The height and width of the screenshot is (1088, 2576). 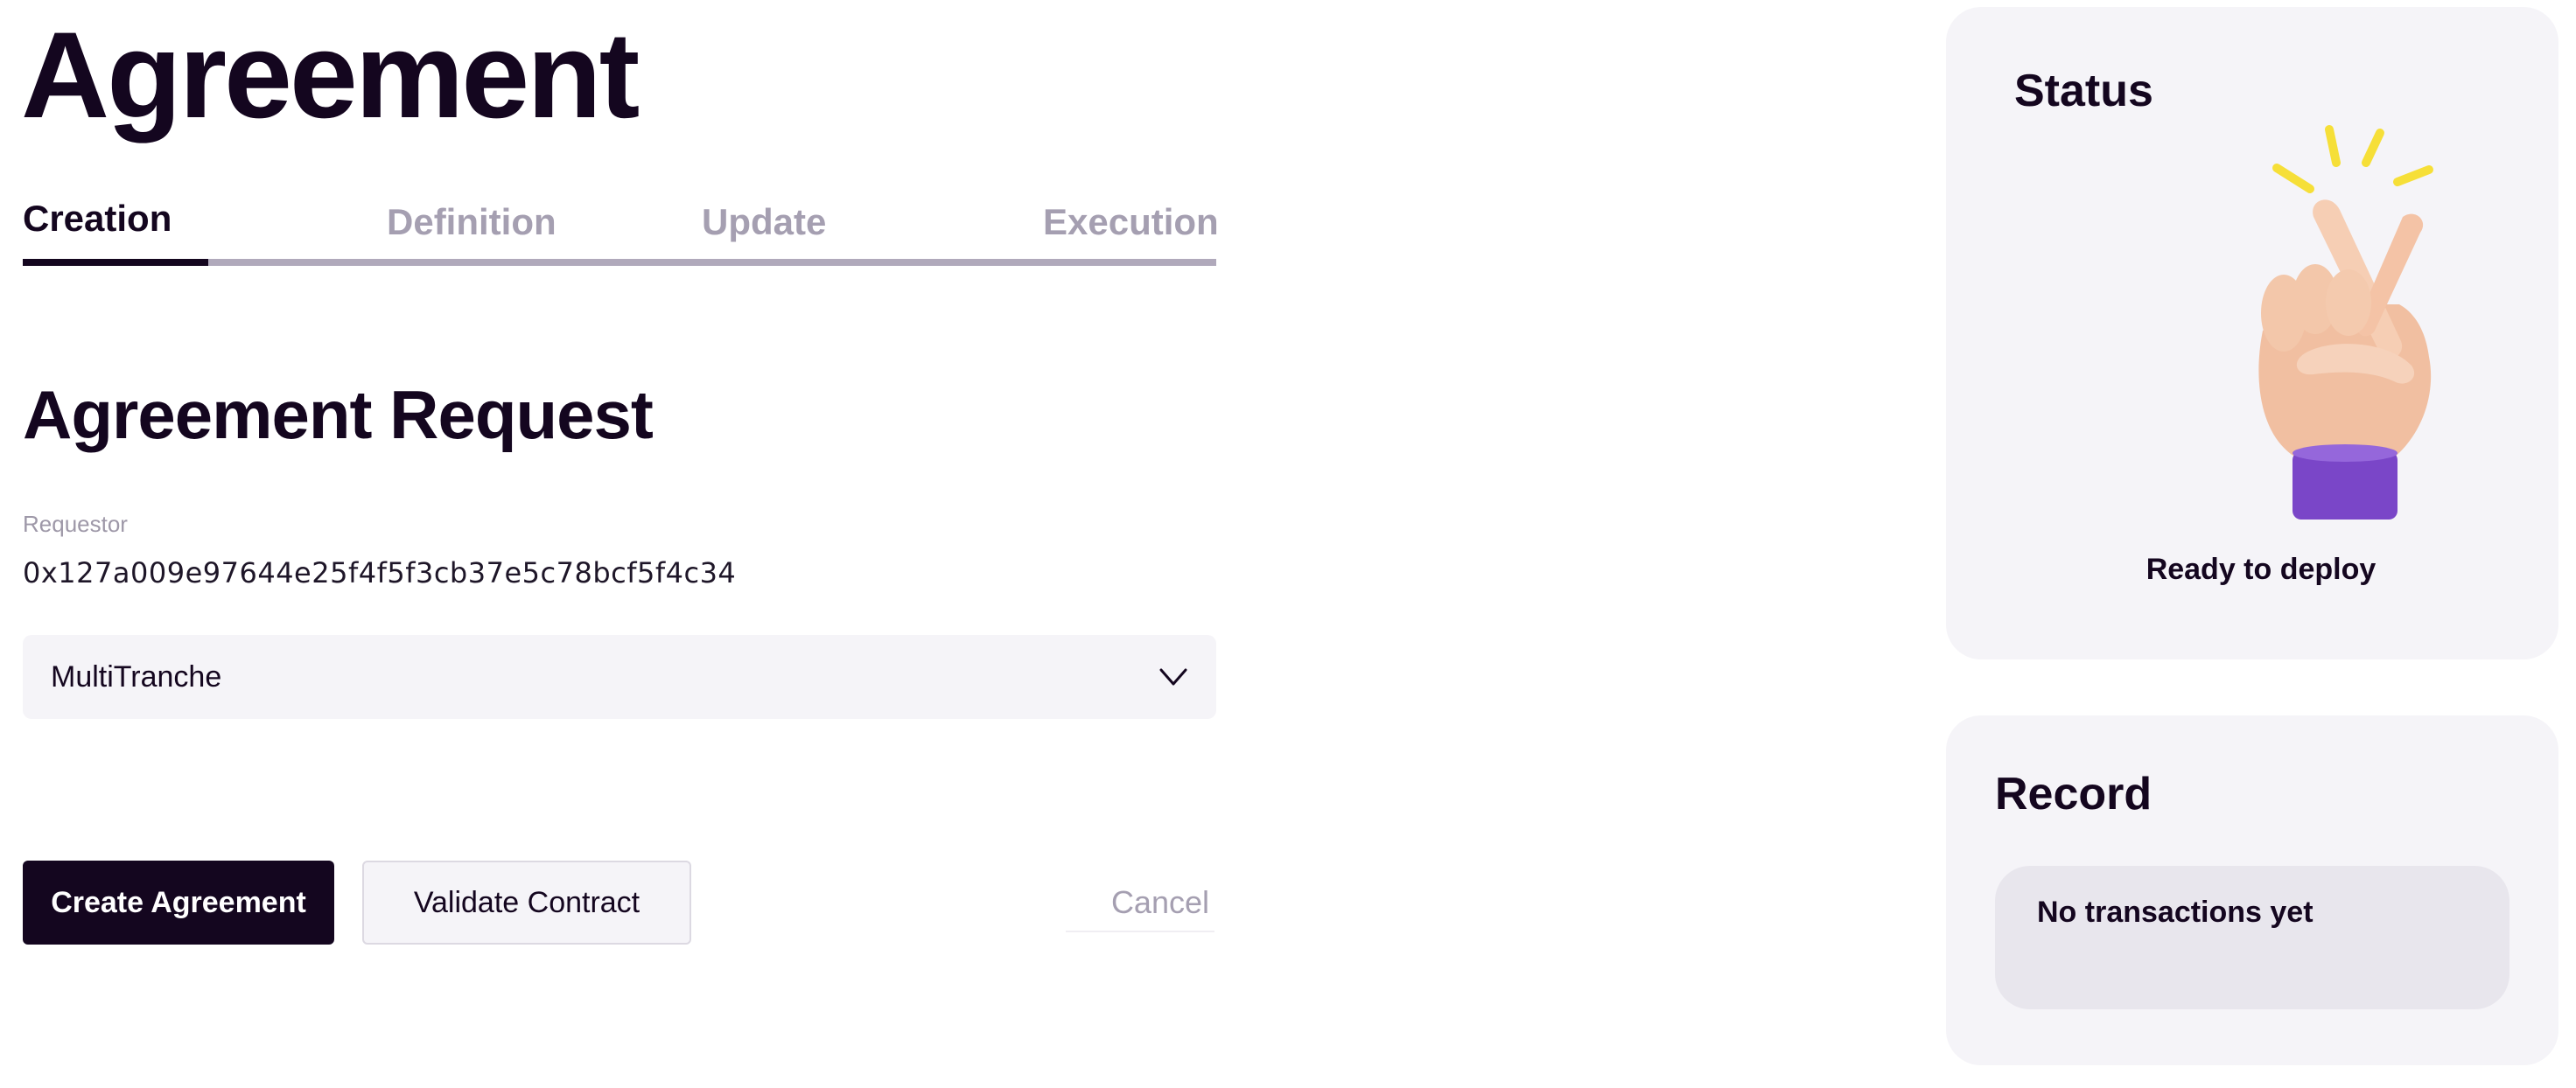 What do you see at coordinates (471, 222) in the screenshot?
I see `tab-definition: Definition` at bounding box center [471, 222].